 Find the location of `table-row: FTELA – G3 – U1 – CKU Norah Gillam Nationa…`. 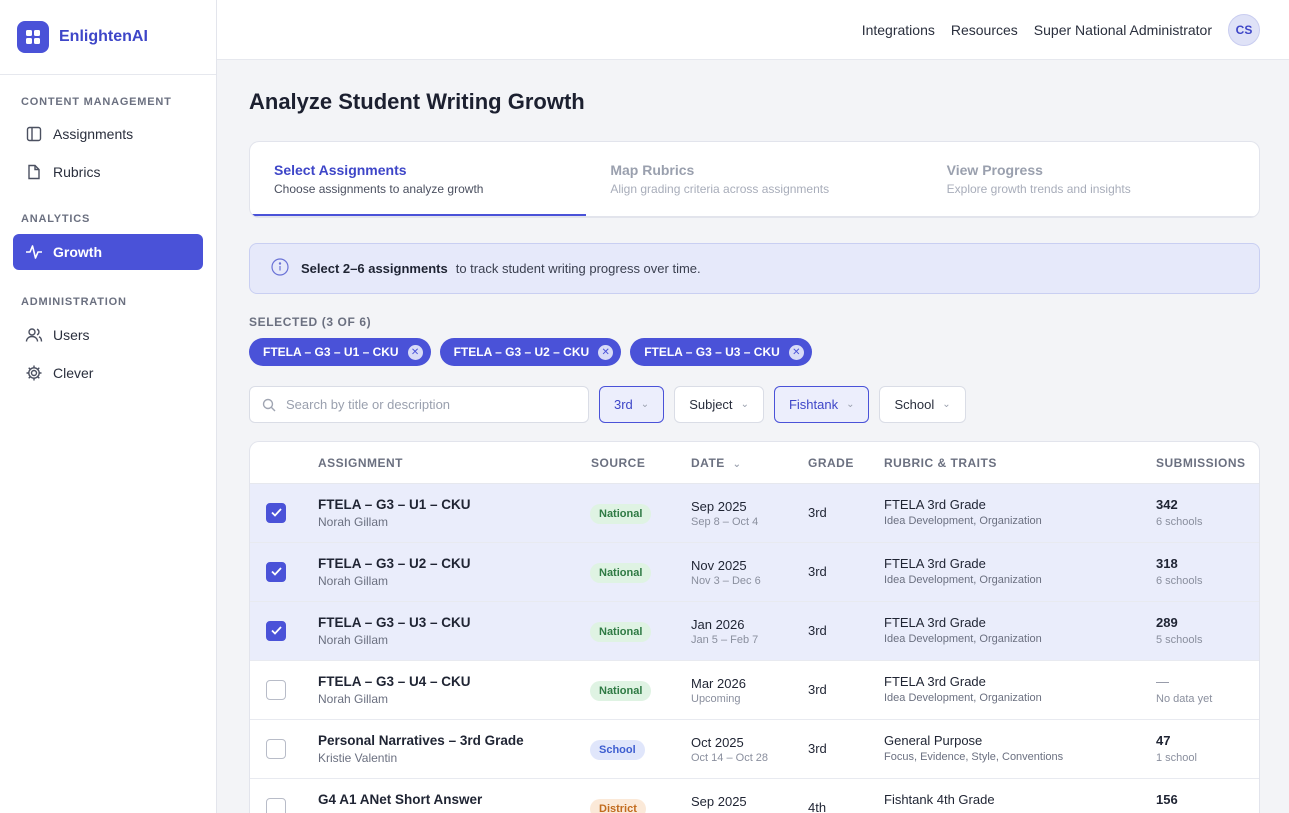

table-row: FTELA – G3 – U1 – CKU Norah Gillam Nationa… is located at coordinates (754, 513).